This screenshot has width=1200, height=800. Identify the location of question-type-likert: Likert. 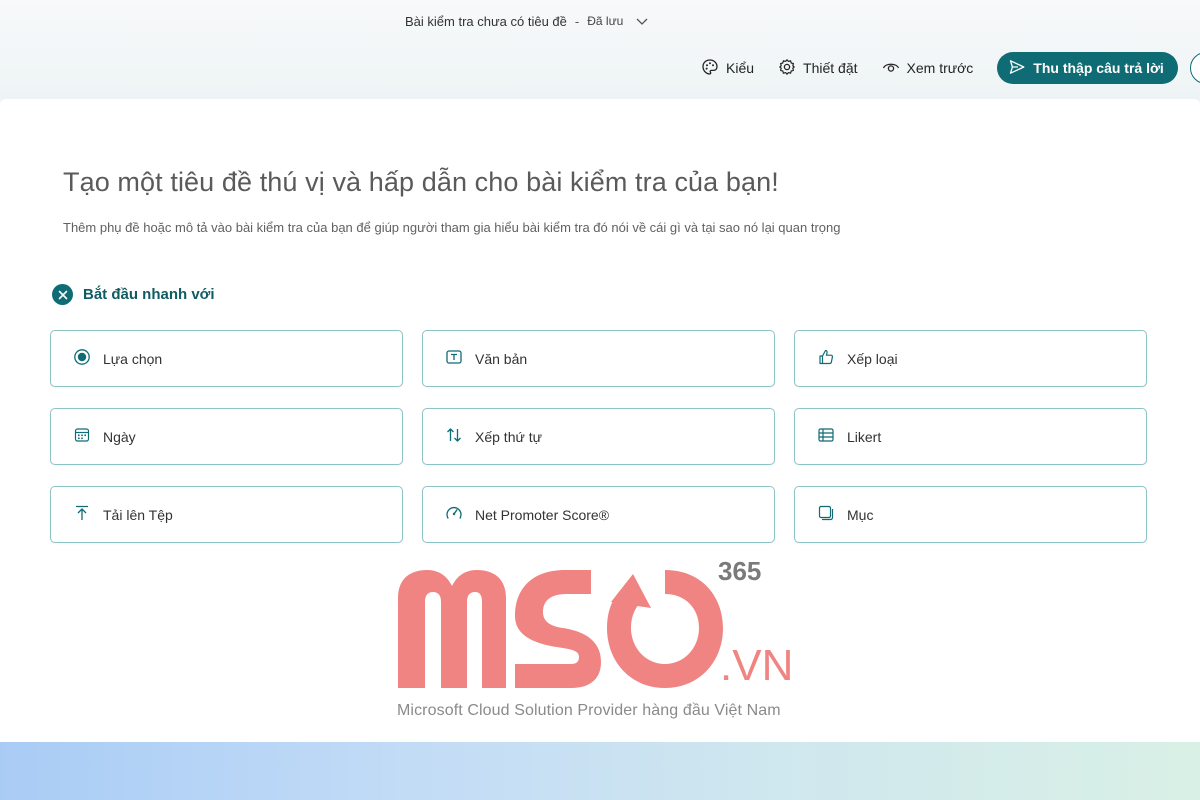
(970, 436).